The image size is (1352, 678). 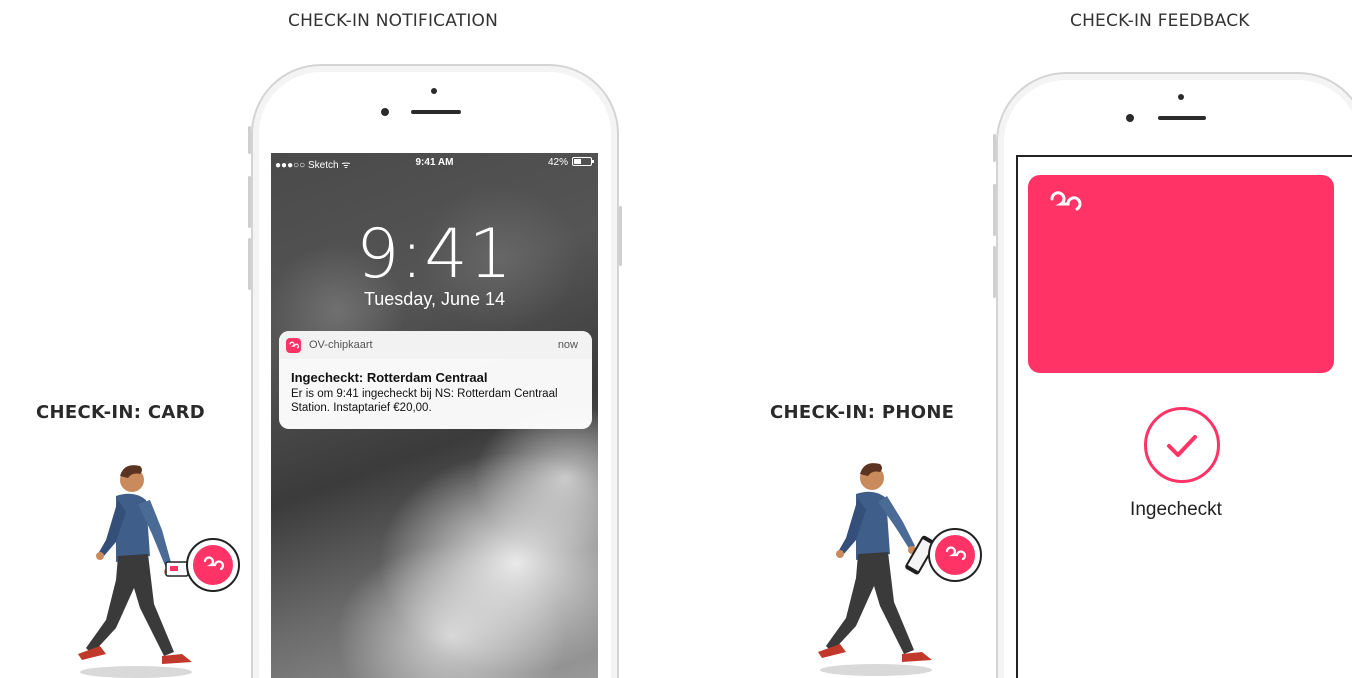 I want to click on label-checkin-phone: CHECK-IN: PHONE, so click(x=862, y=412).